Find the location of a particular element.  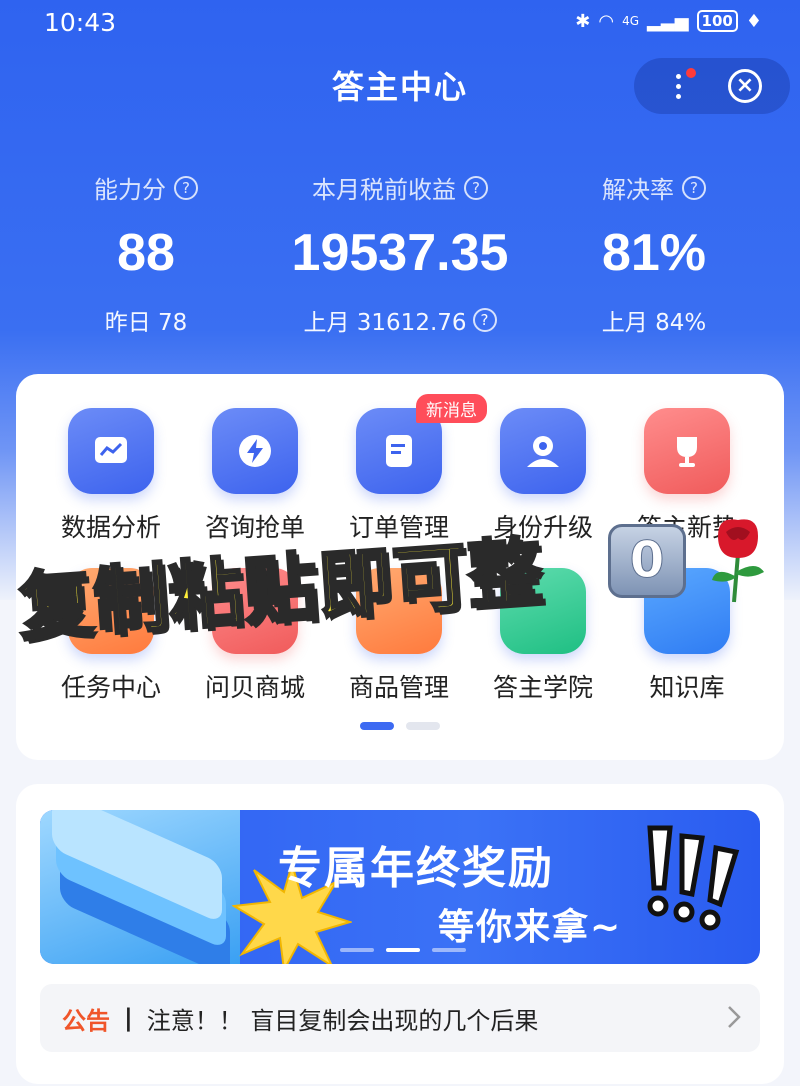

stat-label: 本月税前收益 is located at coordinates (384, 190).